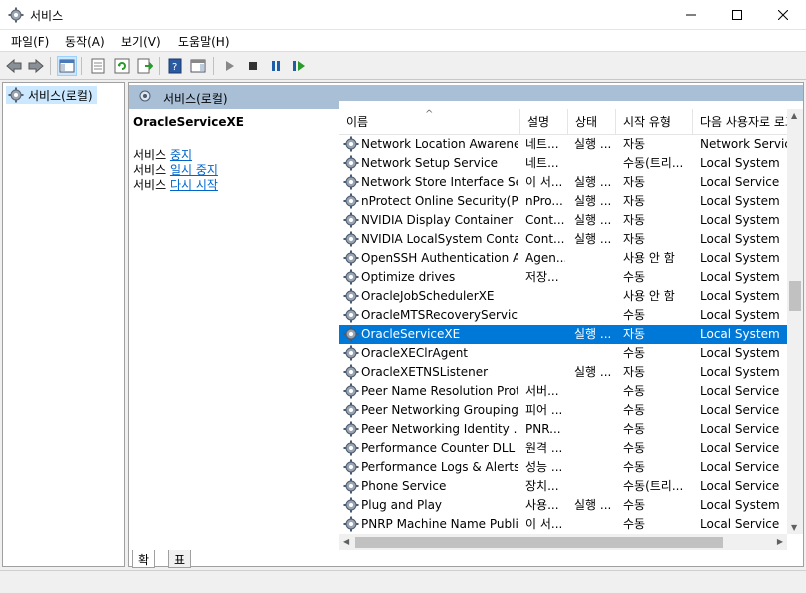 Image resolution: width=806 pixels, height=593 pixels. I want to click on column-header-startup-type: 시작 유형, so click(654, 122).